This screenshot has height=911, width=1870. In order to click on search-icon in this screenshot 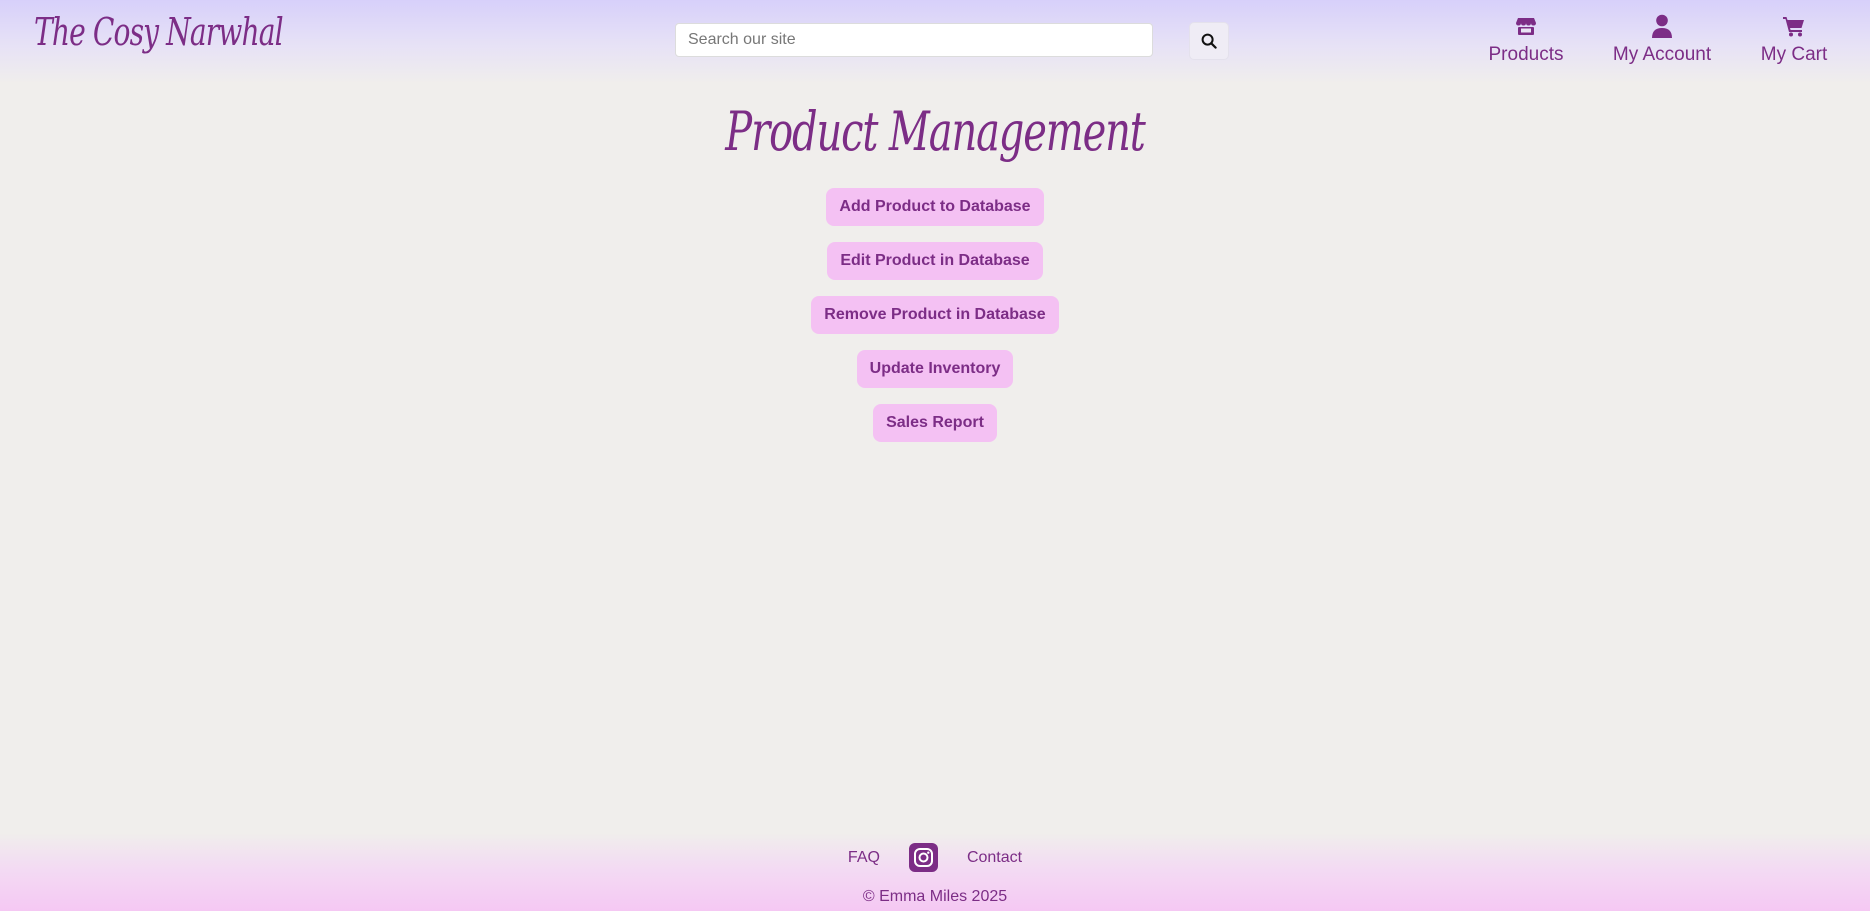, I will do `click(1209, 41)`.